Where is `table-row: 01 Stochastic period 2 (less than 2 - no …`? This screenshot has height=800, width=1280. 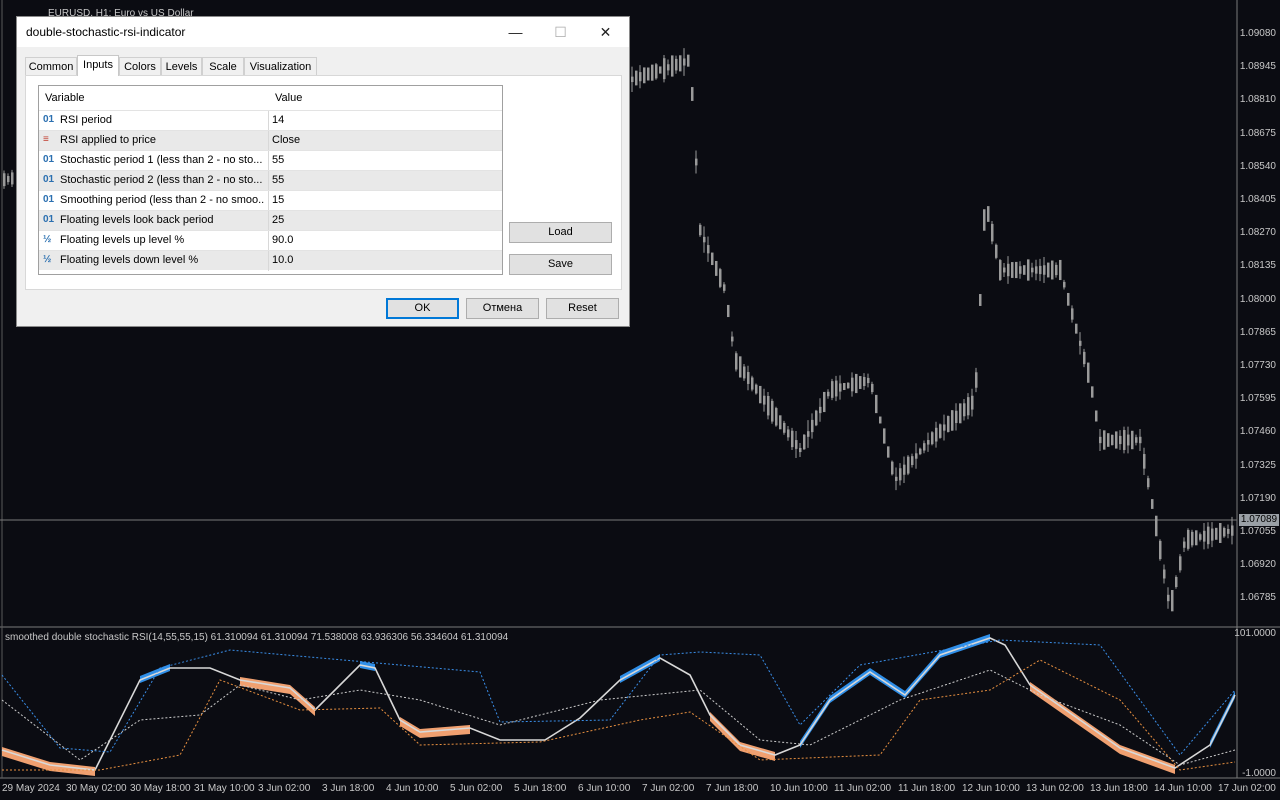
table-row: 01 Stochastic period 2 (less than 2 - no … is located at coordinates (270, 180).